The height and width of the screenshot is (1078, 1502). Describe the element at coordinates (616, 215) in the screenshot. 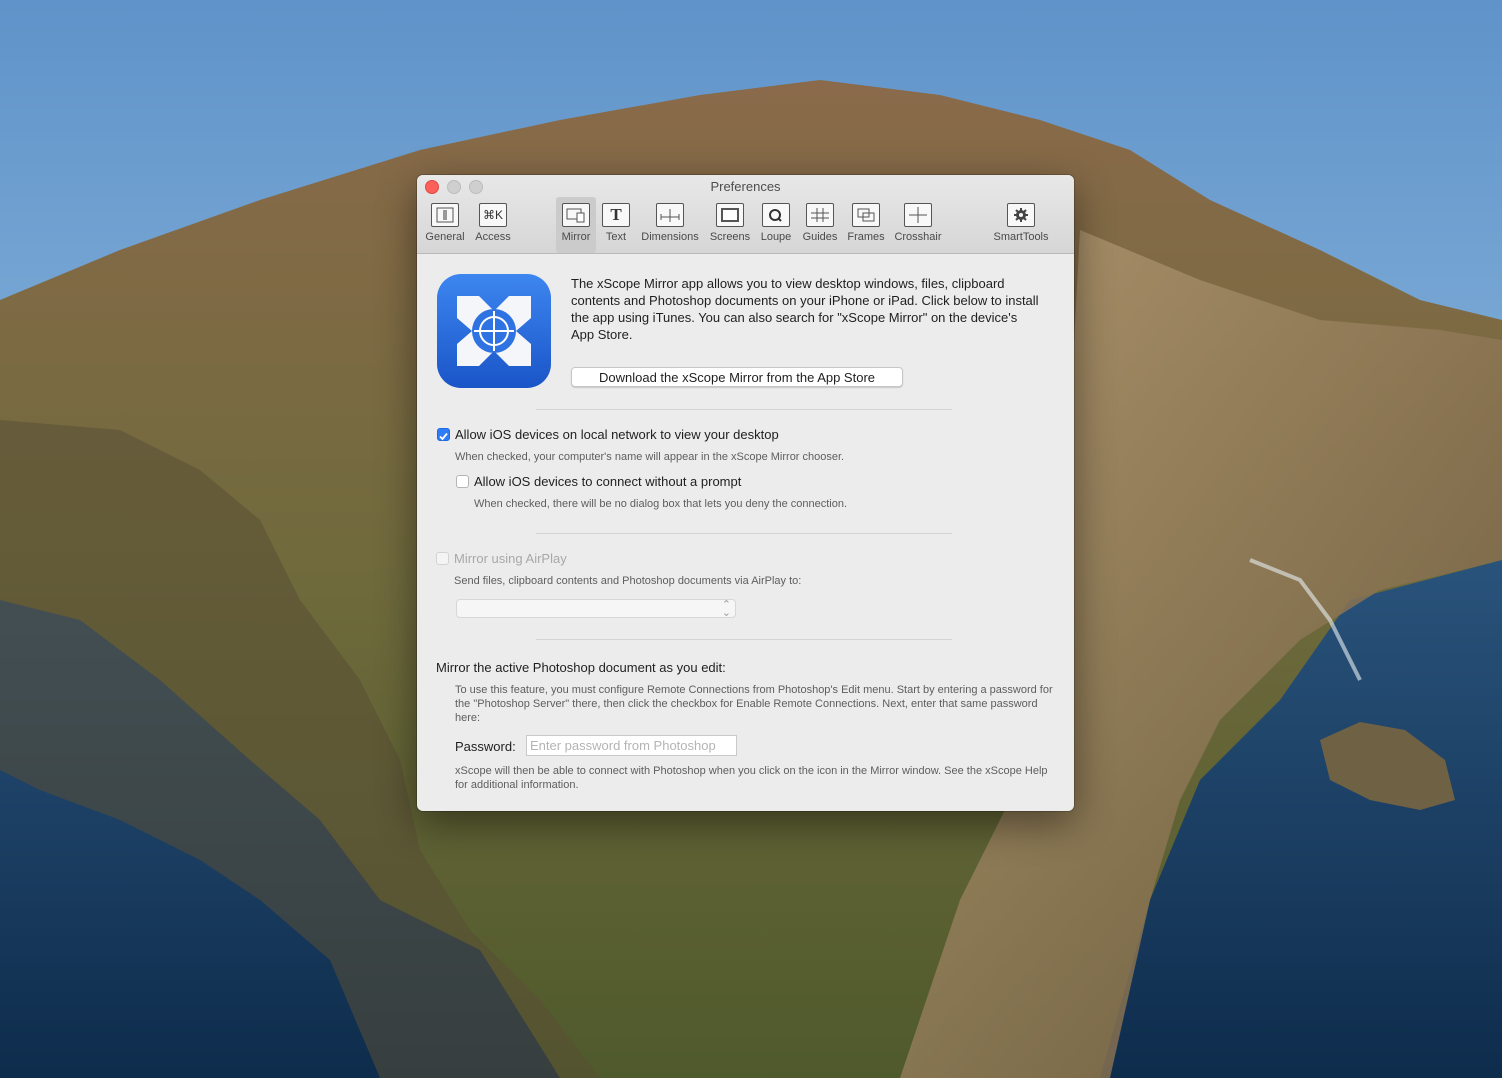

I see `text-icon: T` at that location.